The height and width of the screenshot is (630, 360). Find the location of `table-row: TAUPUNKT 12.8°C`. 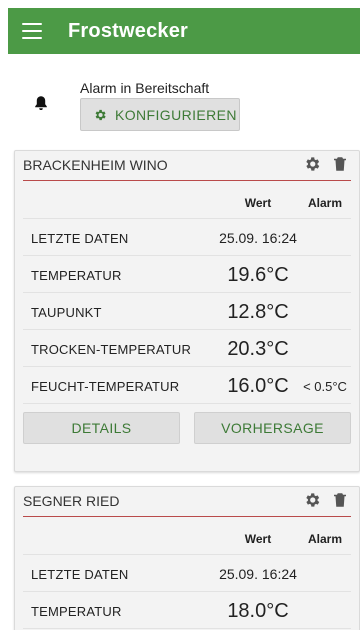

table-row: TAUPUNKT 12.8°C is located at coordinates (187, 311).